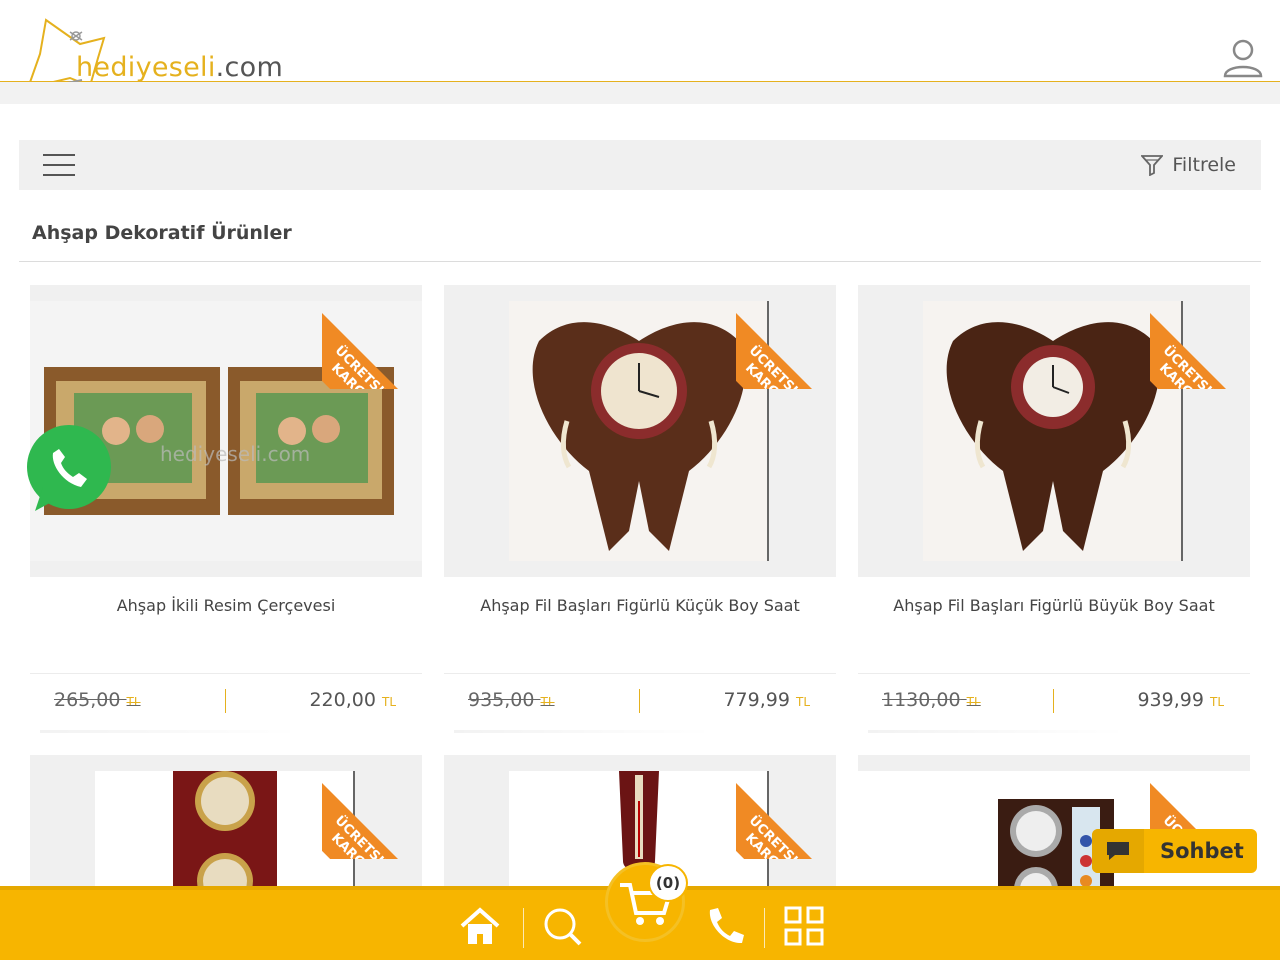  What do you see at coordinates (1180, 700) in the screenshot?
I see `sale-price: 939,99 TL` at bounding box center [1180, 700].